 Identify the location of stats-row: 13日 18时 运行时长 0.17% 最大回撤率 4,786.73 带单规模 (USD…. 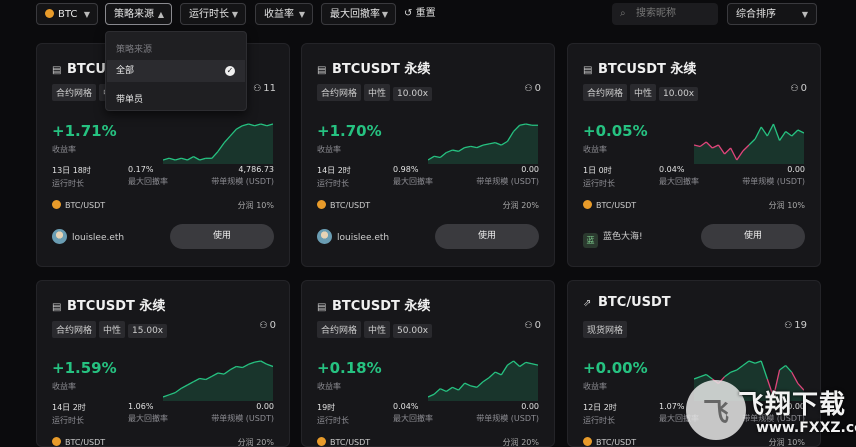
(163, 177).